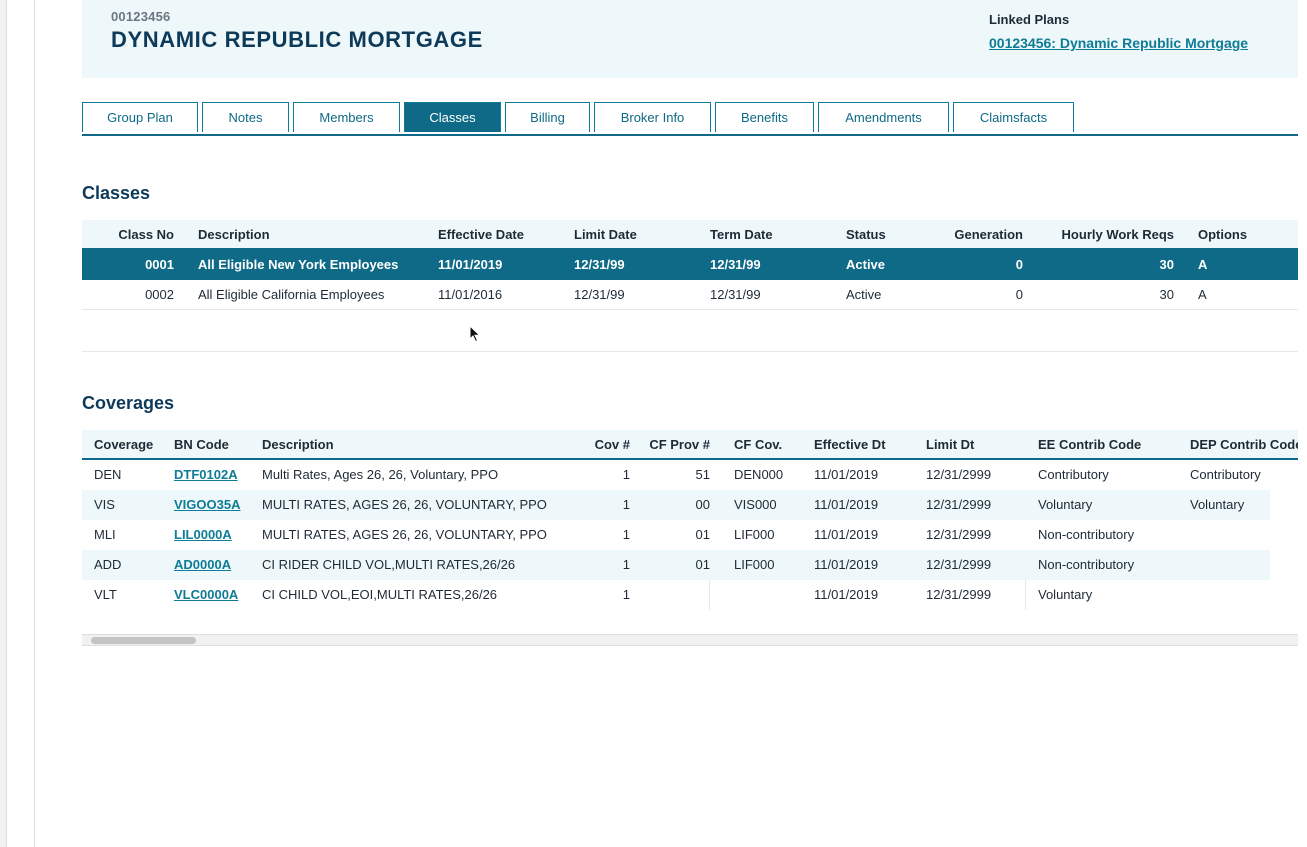 The width and height of the screenshot is (1307, 847). Describe the element at coordinates (601, 445) in the screenshot. I see `col-cov-no: Cov #` at that location.